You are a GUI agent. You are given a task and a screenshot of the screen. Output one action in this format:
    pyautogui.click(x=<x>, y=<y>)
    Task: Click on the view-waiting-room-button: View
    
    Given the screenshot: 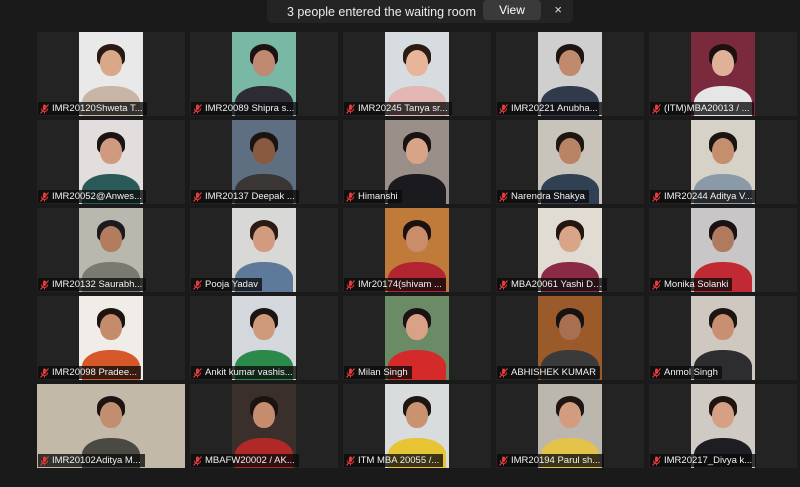 What is the action you would take?
    pyautogui.click(x=512, y=10)
    